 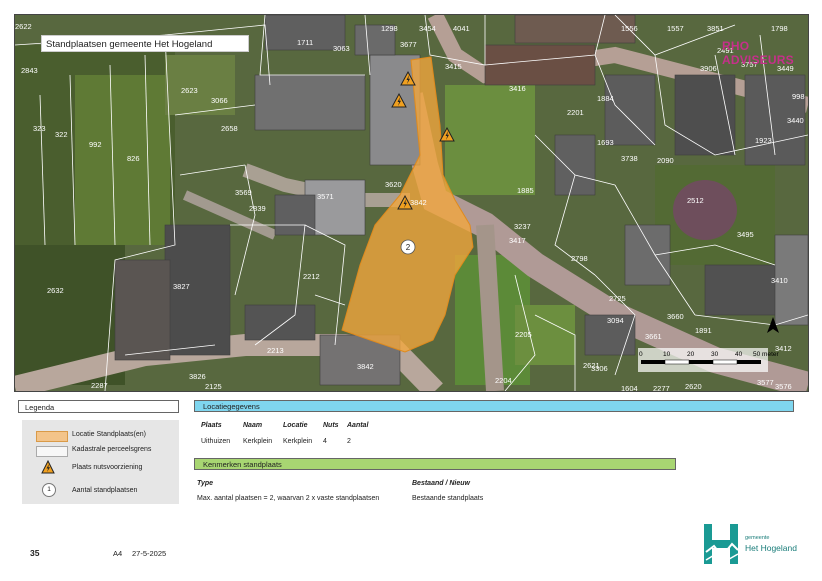 I want to click on parcel-number: 3454, so click(x=427, y=28).